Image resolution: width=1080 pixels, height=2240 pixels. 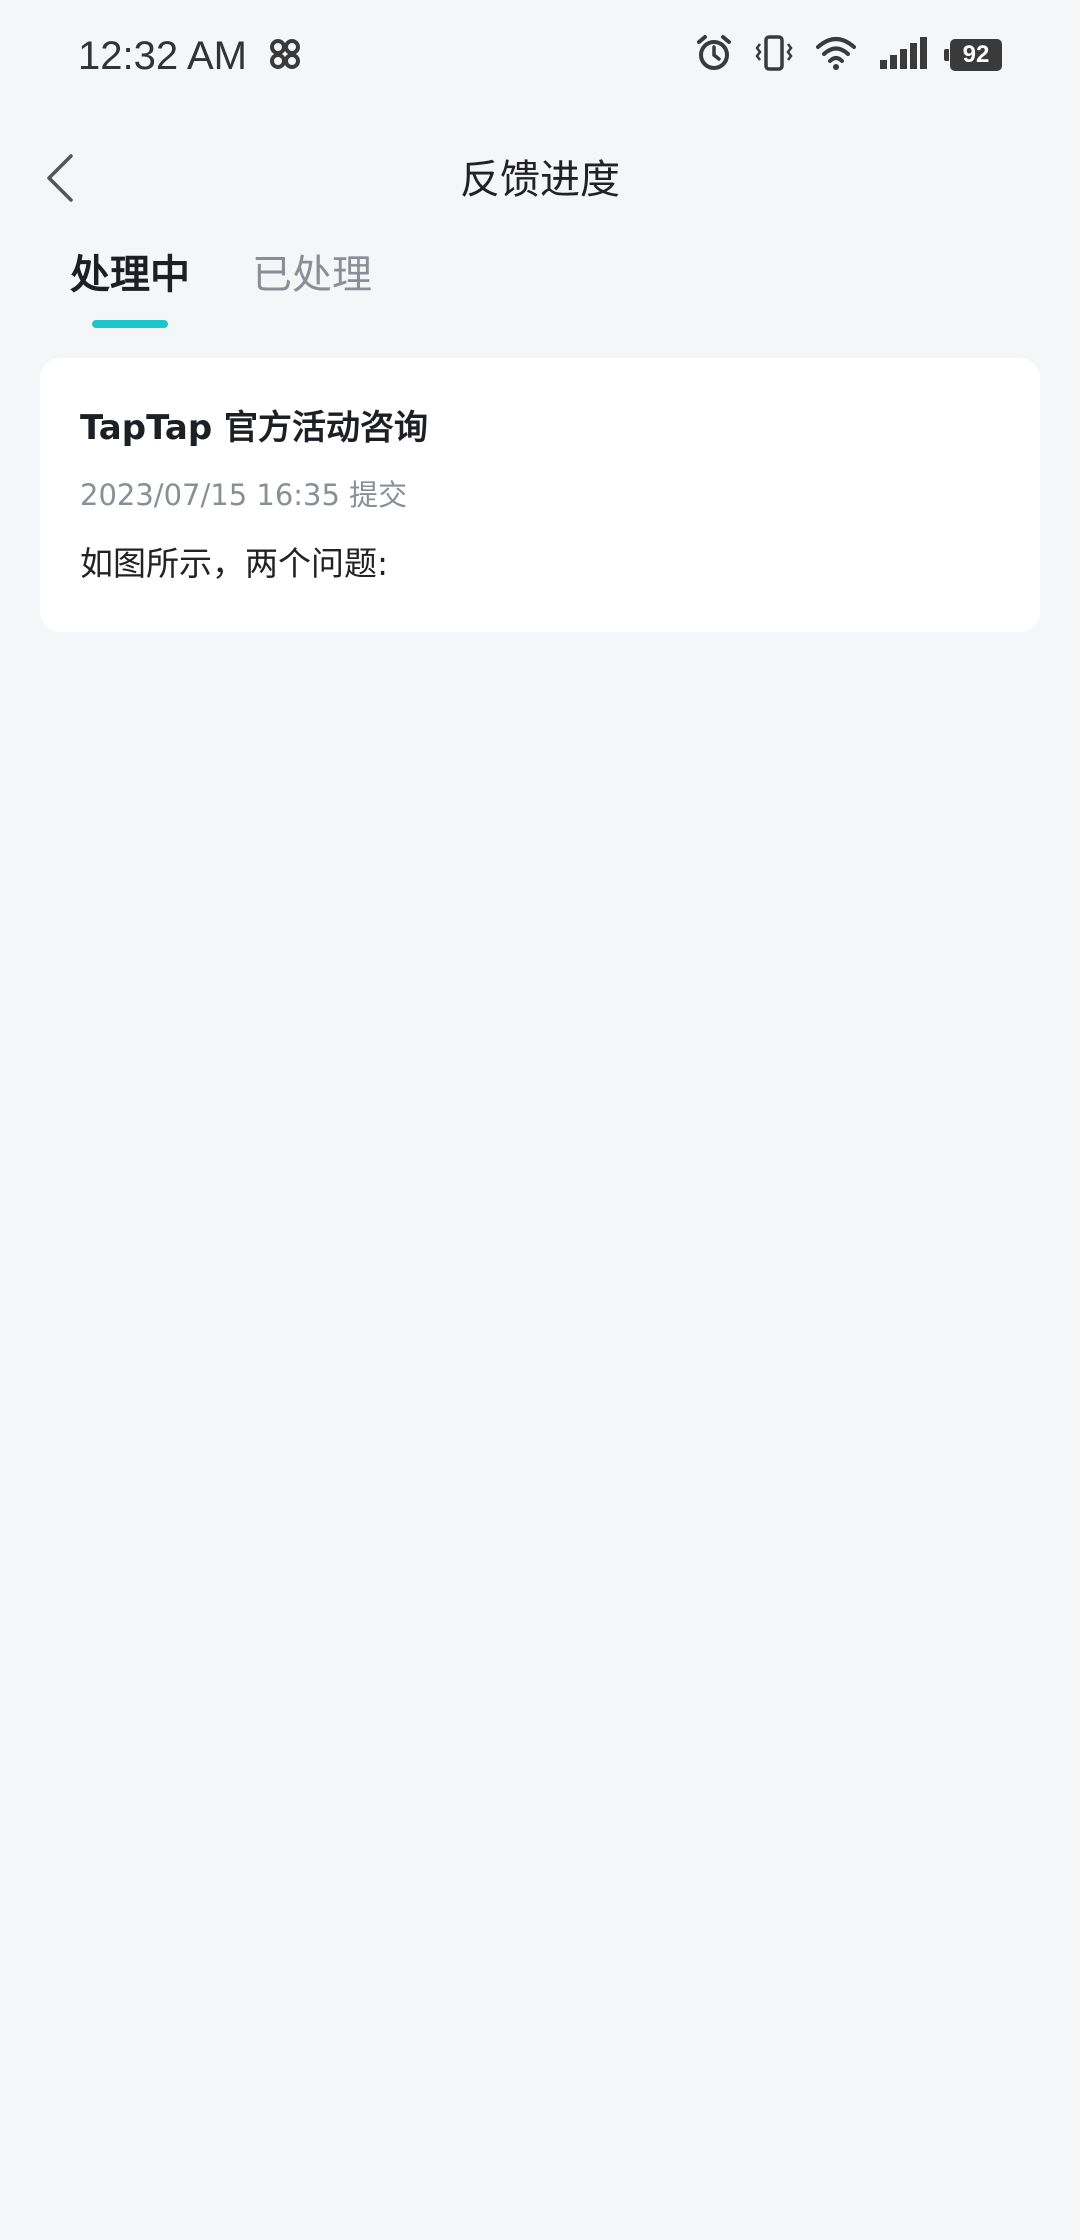 I want to click on wifi-icon, so click(x=836, y=55).